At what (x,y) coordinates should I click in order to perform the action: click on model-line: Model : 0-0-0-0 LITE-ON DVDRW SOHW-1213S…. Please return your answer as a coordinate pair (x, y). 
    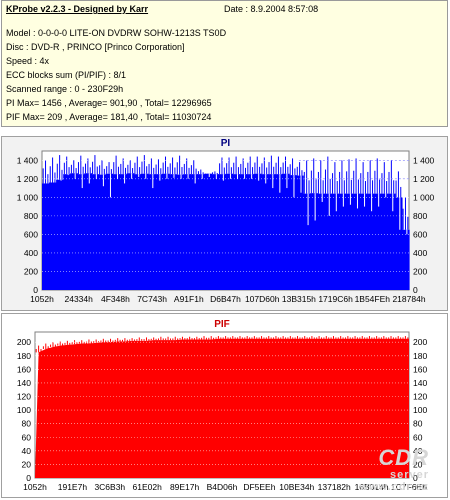
    Looking at the image, I should click on (116, 33).